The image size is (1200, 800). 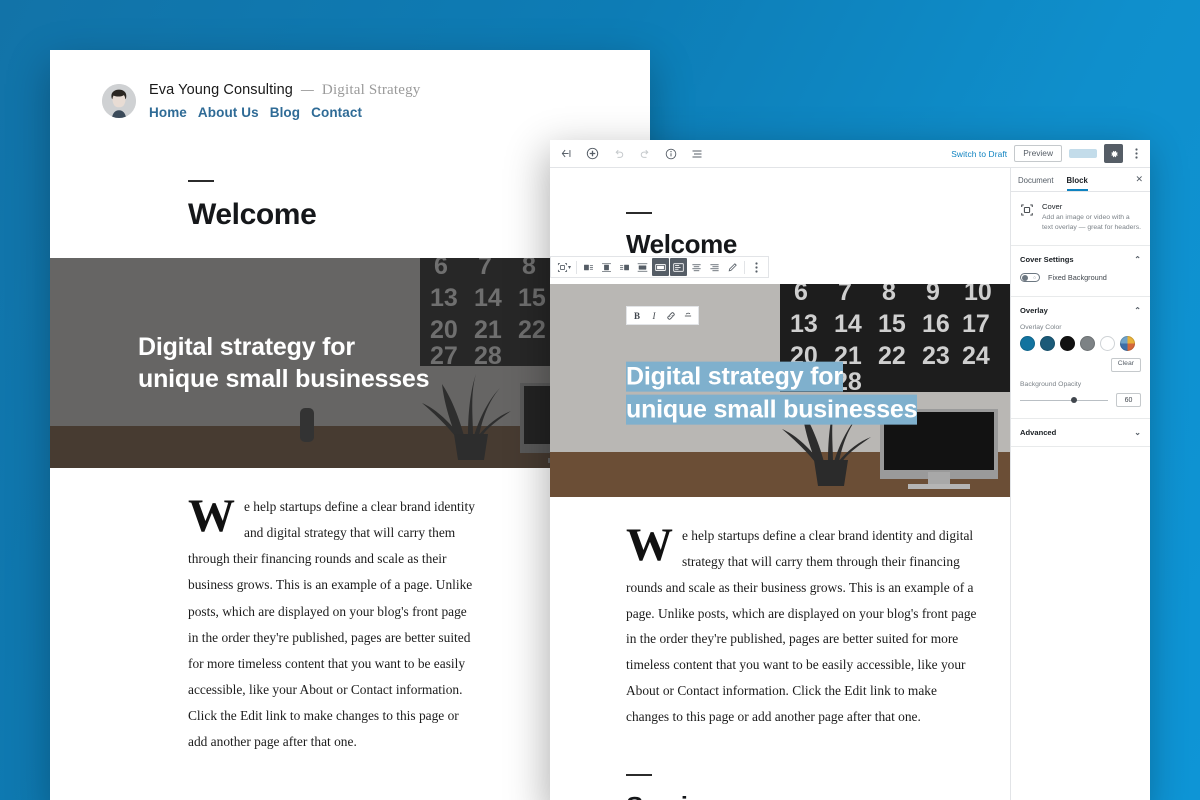 I want to click on background-opacity-value: 60, so click(x=1128, y=400).